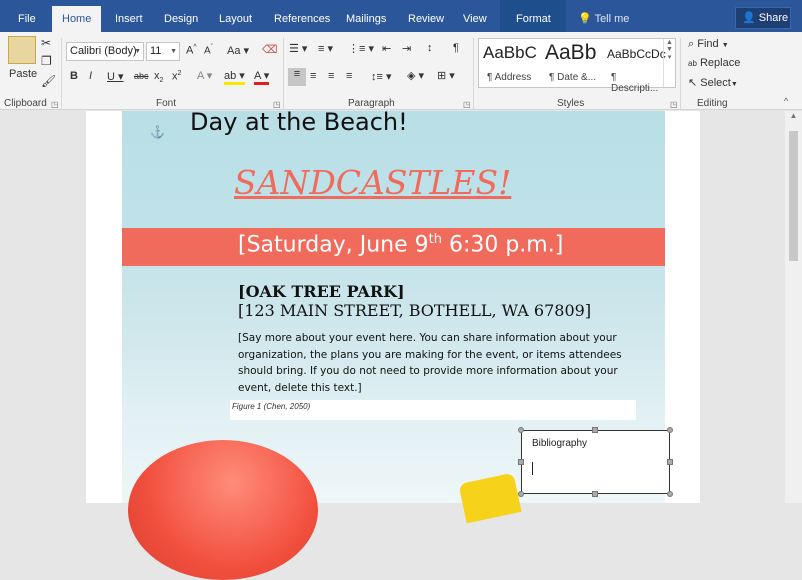 This screenshot has height=580, width=802. Describe the element at coordinates (74, 76) in the screenshot. I see `bold-icon: B` at that location.